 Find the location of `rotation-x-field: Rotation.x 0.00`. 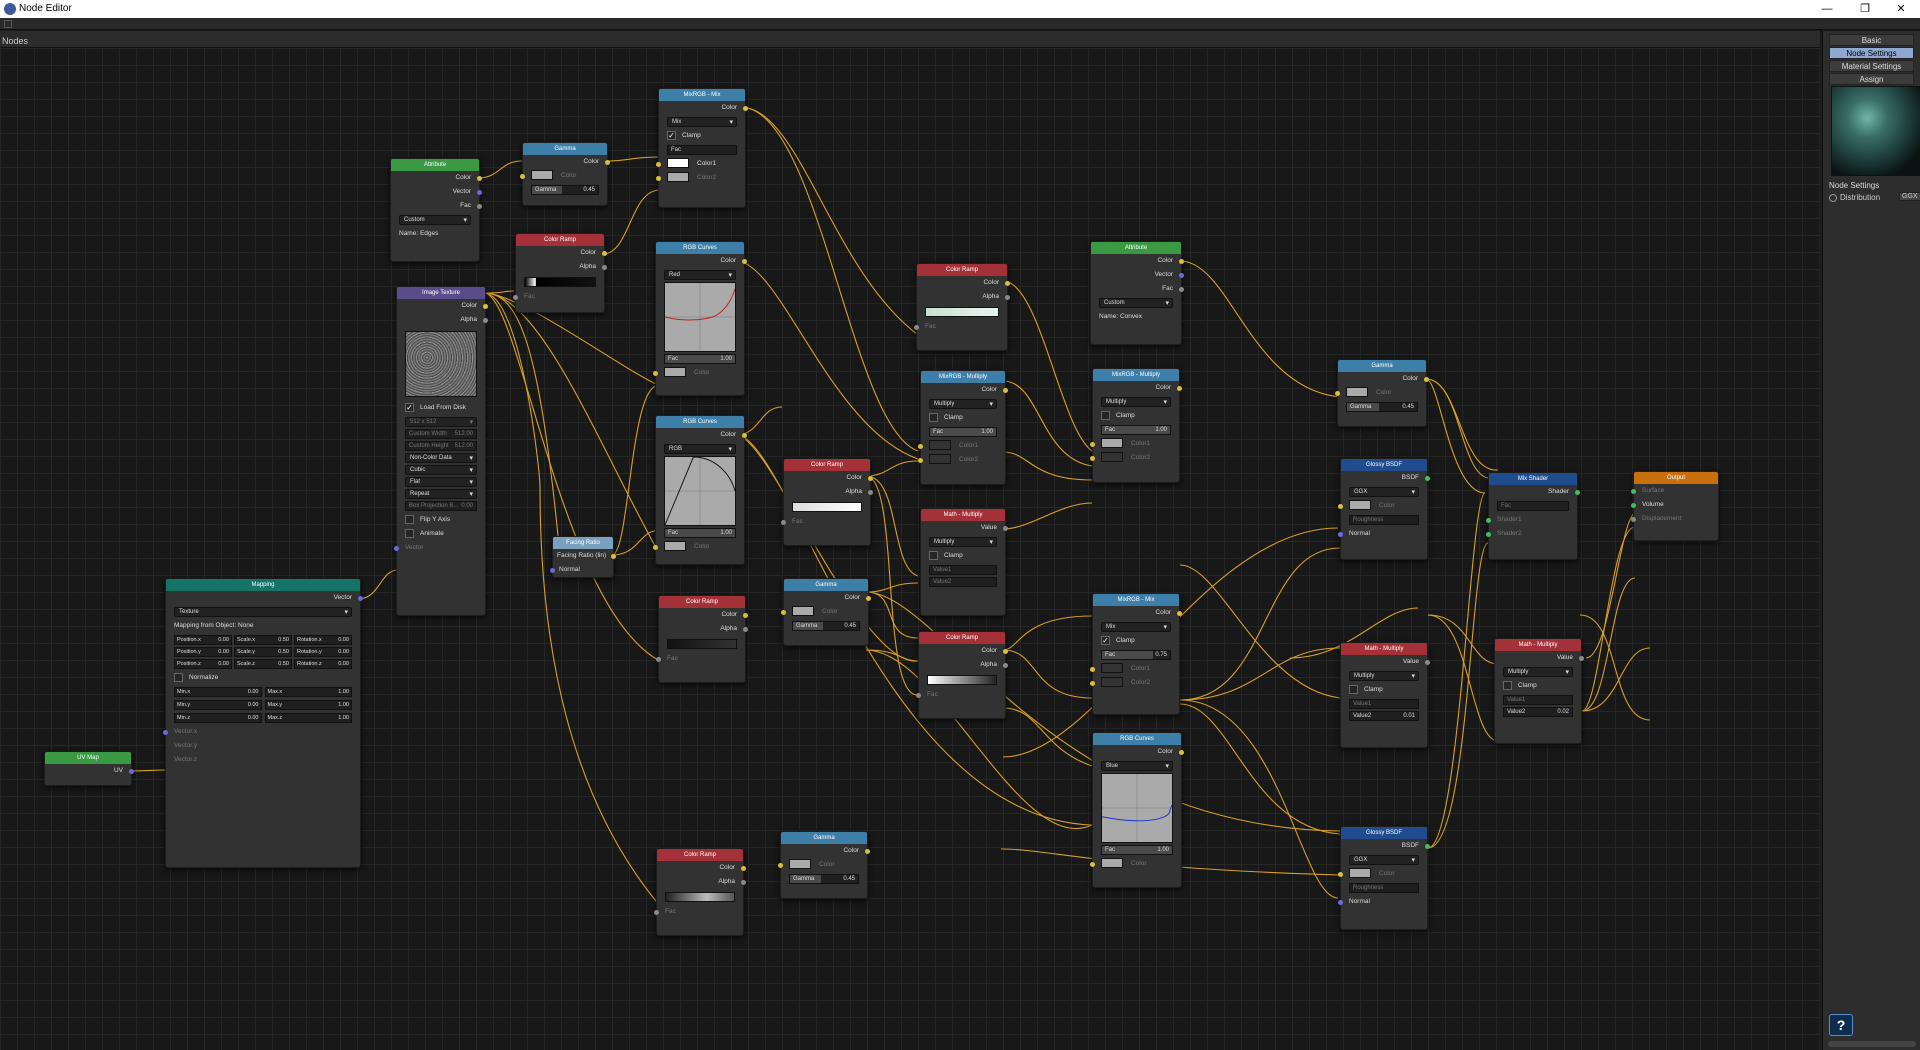

rotation-x-field: Rotation.x 0.00 is located at coordinates (323, 640).